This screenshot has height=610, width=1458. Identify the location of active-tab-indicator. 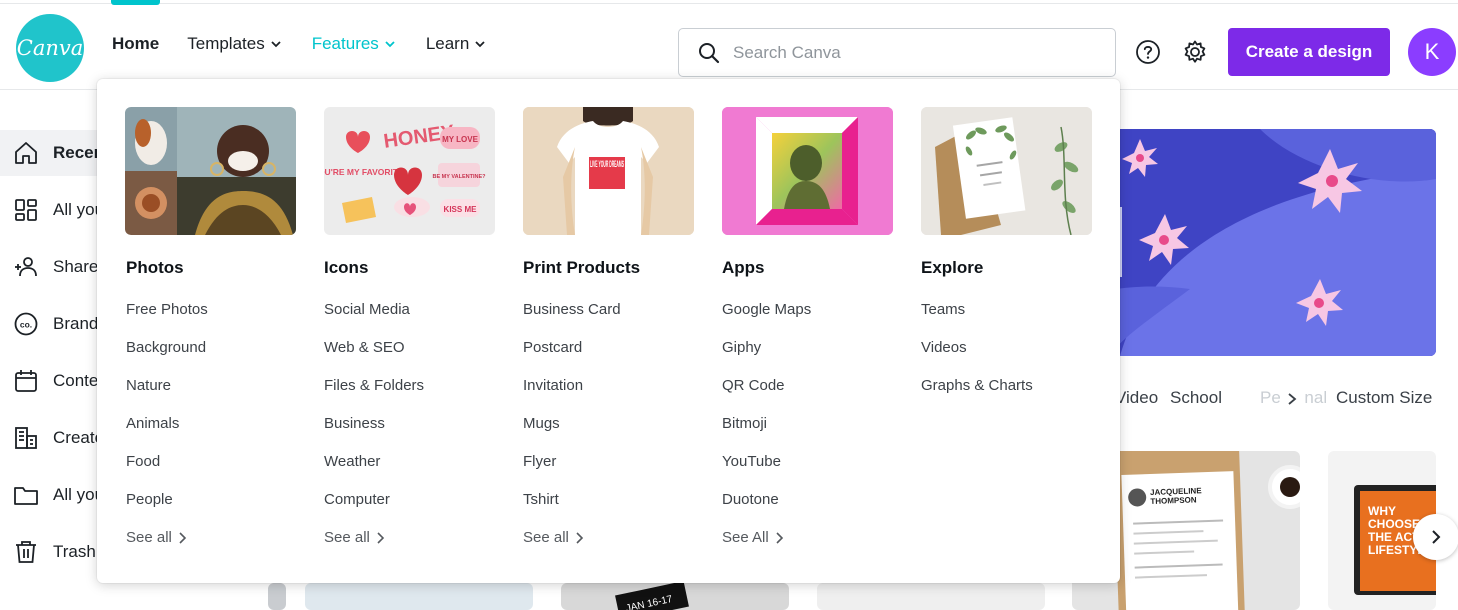
(135, 2).